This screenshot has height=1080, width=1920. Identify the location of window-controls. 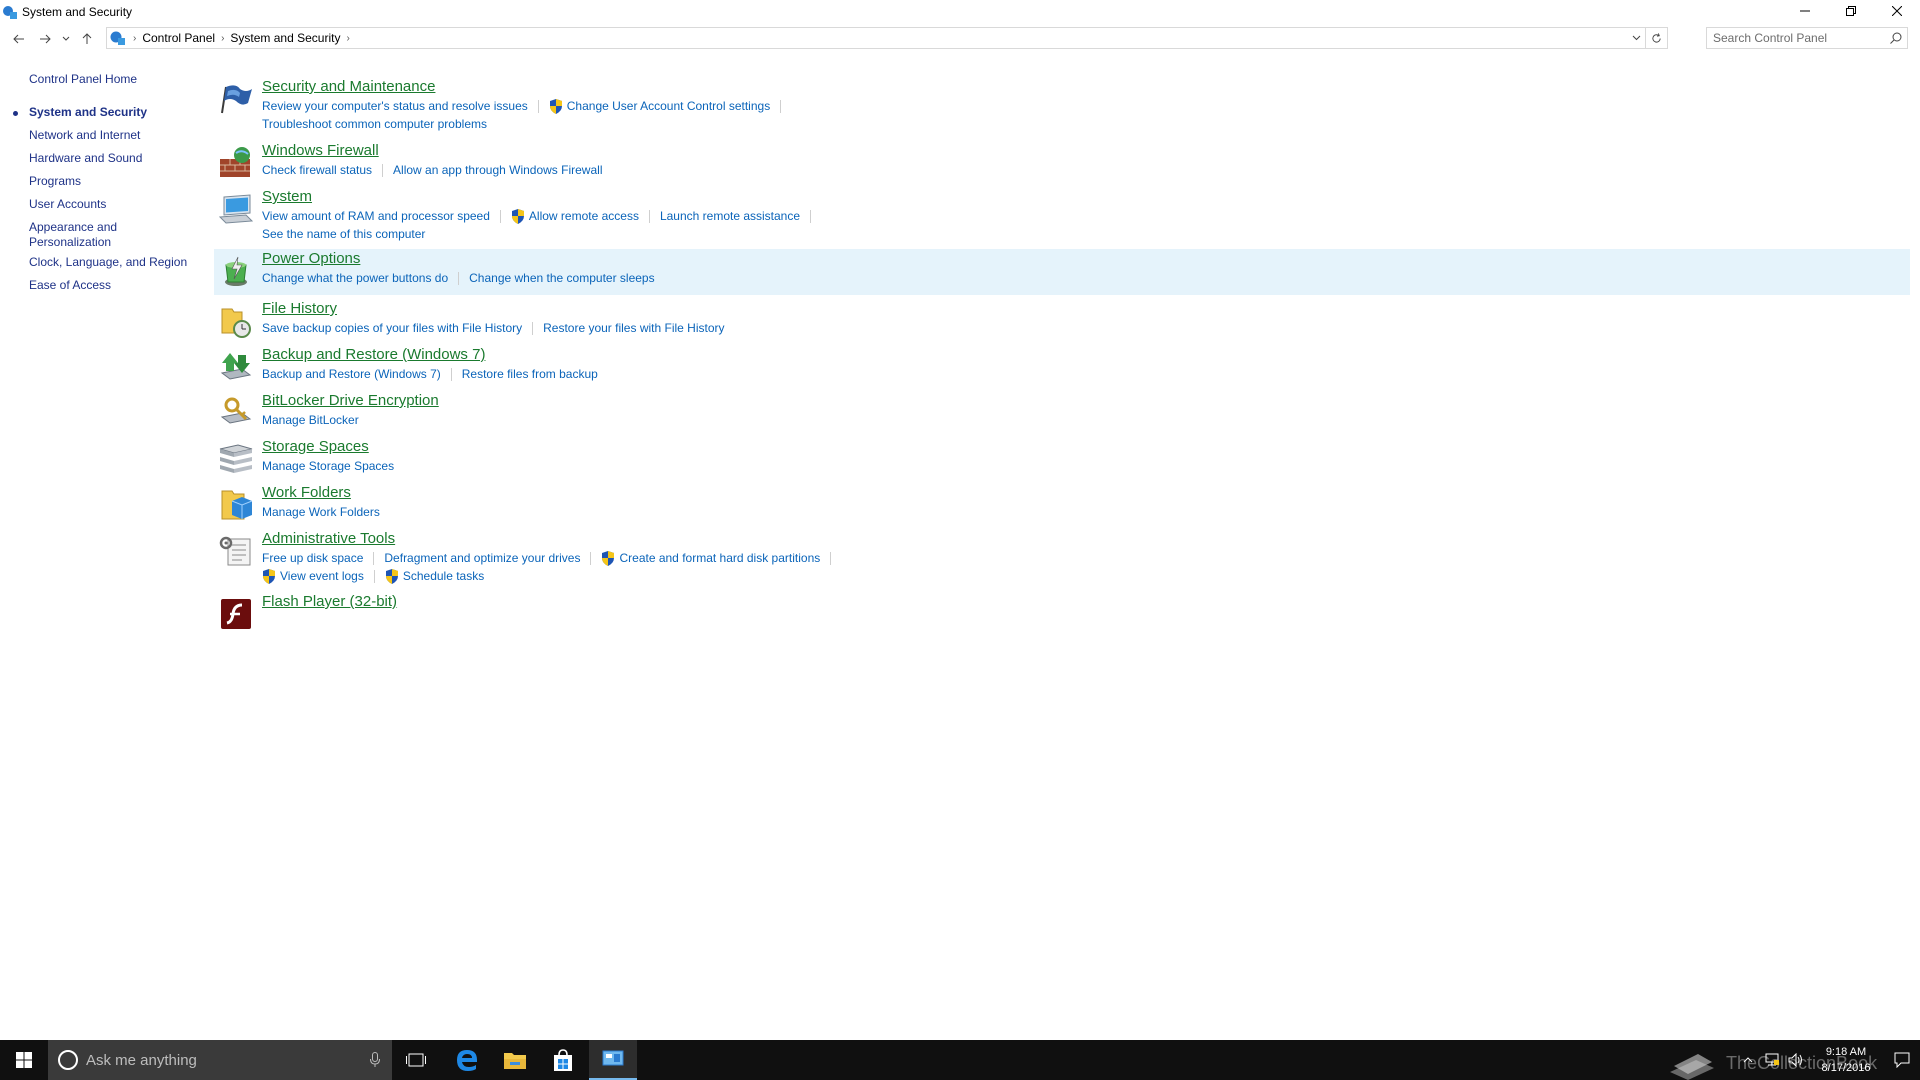
(1851, 12).